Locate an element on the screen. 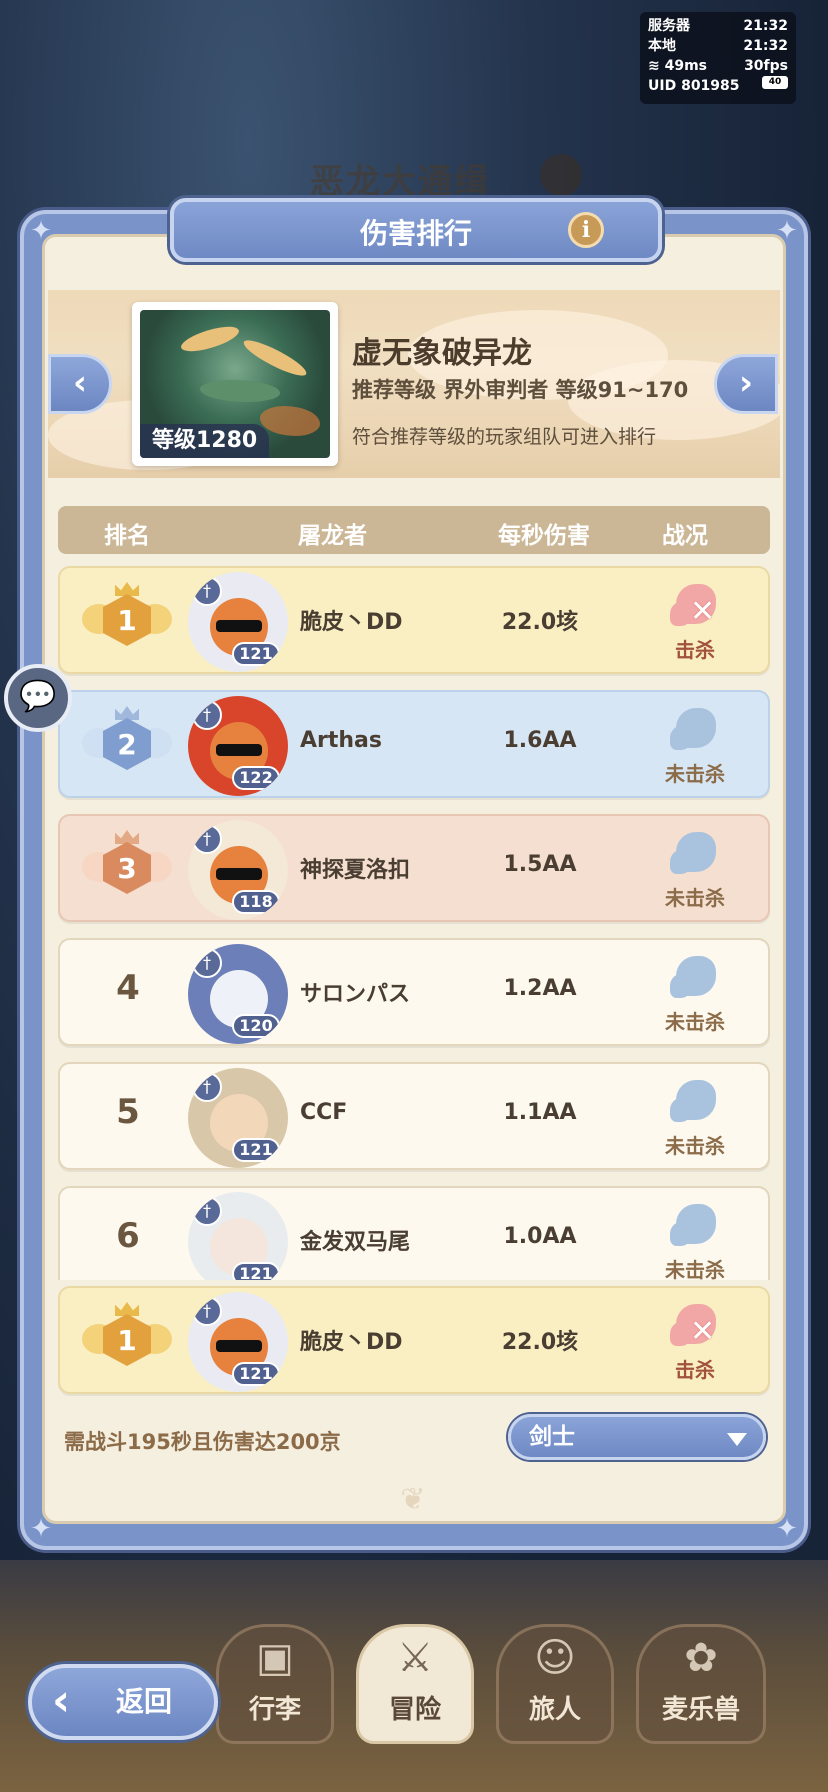  ranking-row: 5 † 121 CCF 1.1AA 未击杀 is located at coordinates (414, 1116).